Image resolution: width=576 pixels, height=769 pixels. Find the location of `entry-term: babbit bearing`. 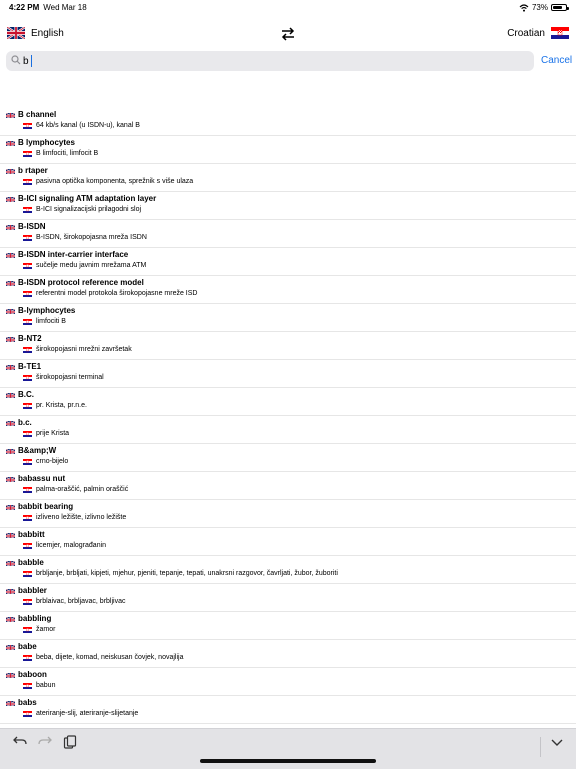

entry-term: babbit bearing is located at coordinates (46, 506).